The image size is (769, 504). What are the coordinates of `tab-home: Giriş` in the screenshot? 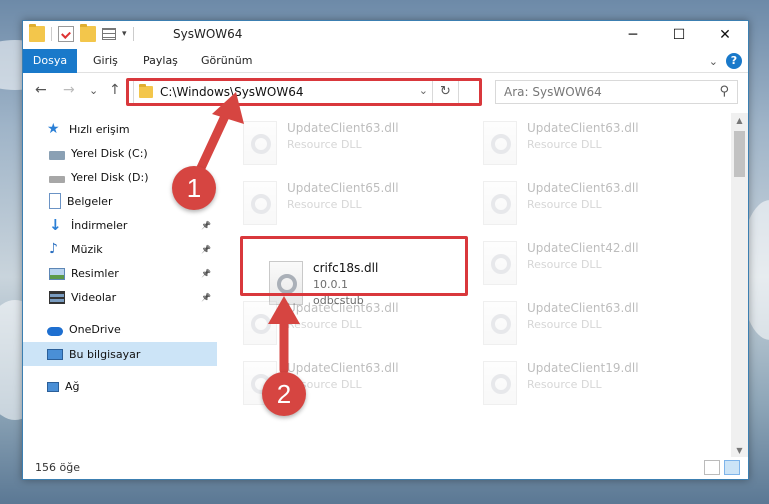 It's located at (105, 61).